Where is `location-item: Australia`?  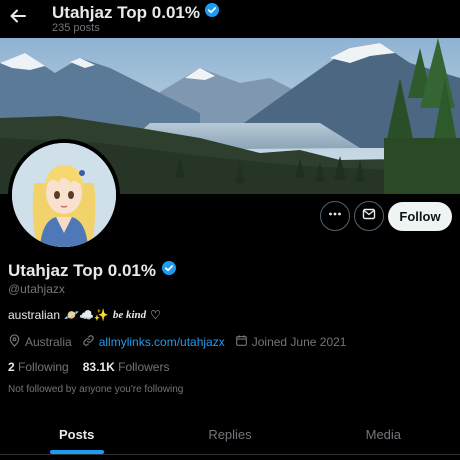
location-item: Australia is located at coordinates (40, 342).